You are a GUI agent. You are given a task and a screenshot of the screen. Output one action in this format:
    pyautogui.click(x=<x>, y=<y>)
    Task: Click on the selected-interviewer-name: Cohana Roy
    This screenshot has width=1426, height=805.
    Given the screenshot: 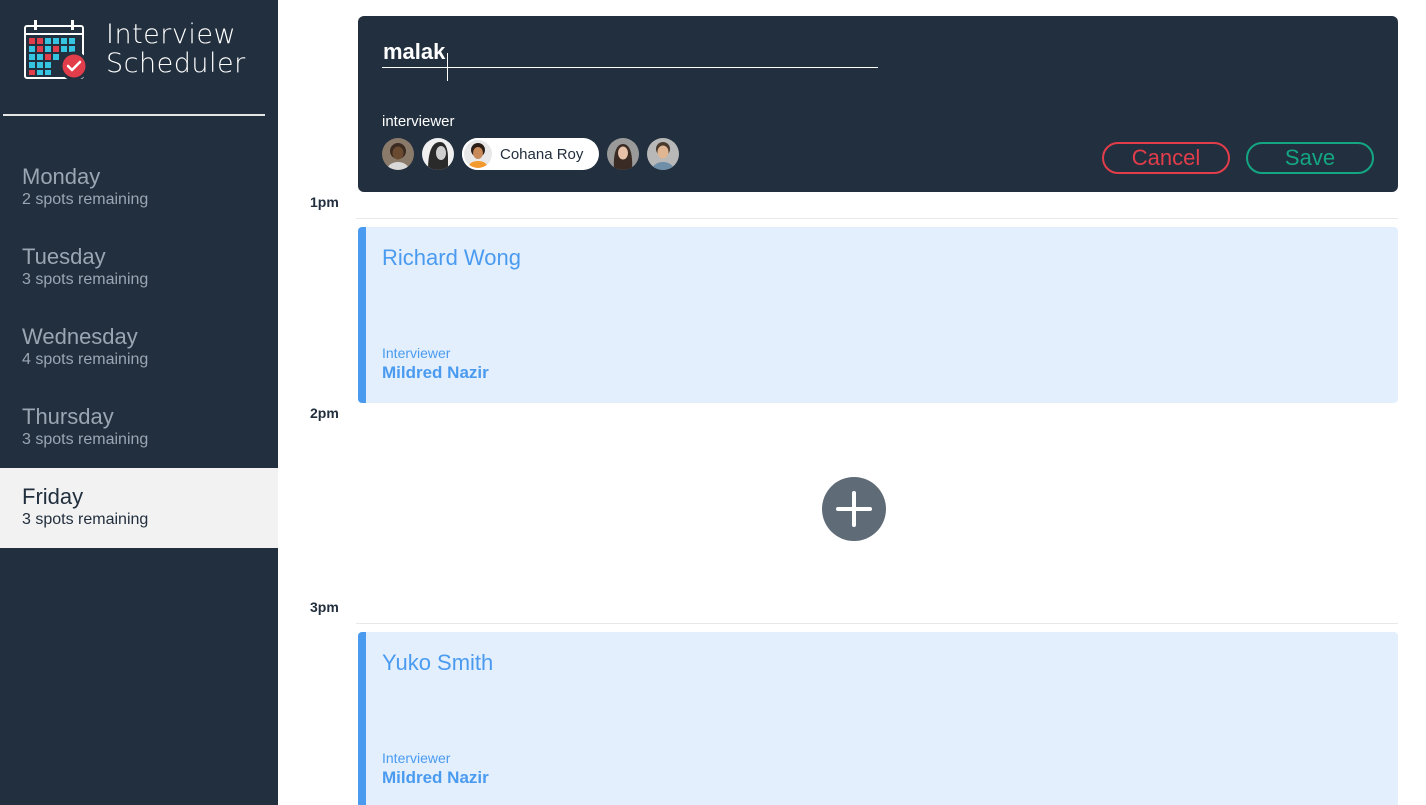 What is the action you would take?
    pyautogui.click(x=542, y=154)
    